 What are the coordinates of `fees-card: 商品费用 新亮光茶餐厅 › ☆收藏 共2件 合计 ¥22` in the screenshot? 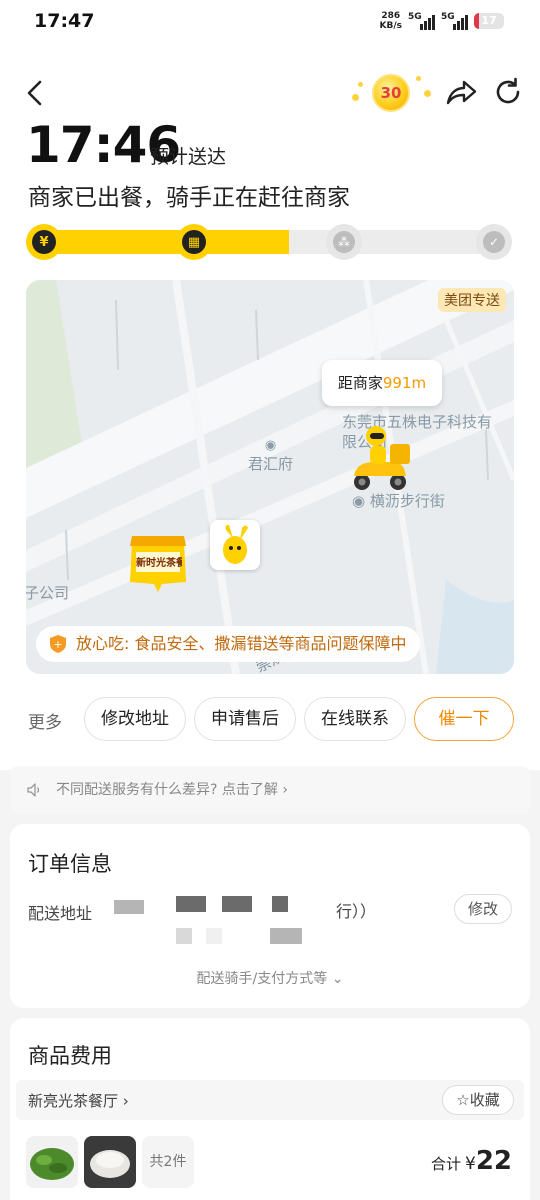 It's located at (270, 1109).